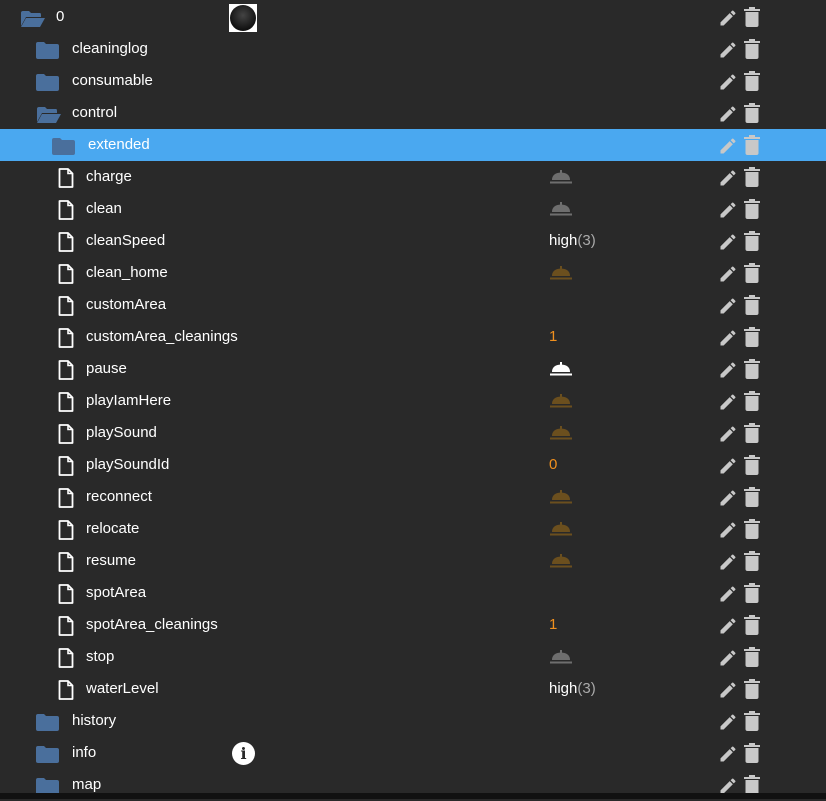  Describe the element at coordinates (413, 145) in the screenshot. I see `tree-row-extended: extended` at that location.